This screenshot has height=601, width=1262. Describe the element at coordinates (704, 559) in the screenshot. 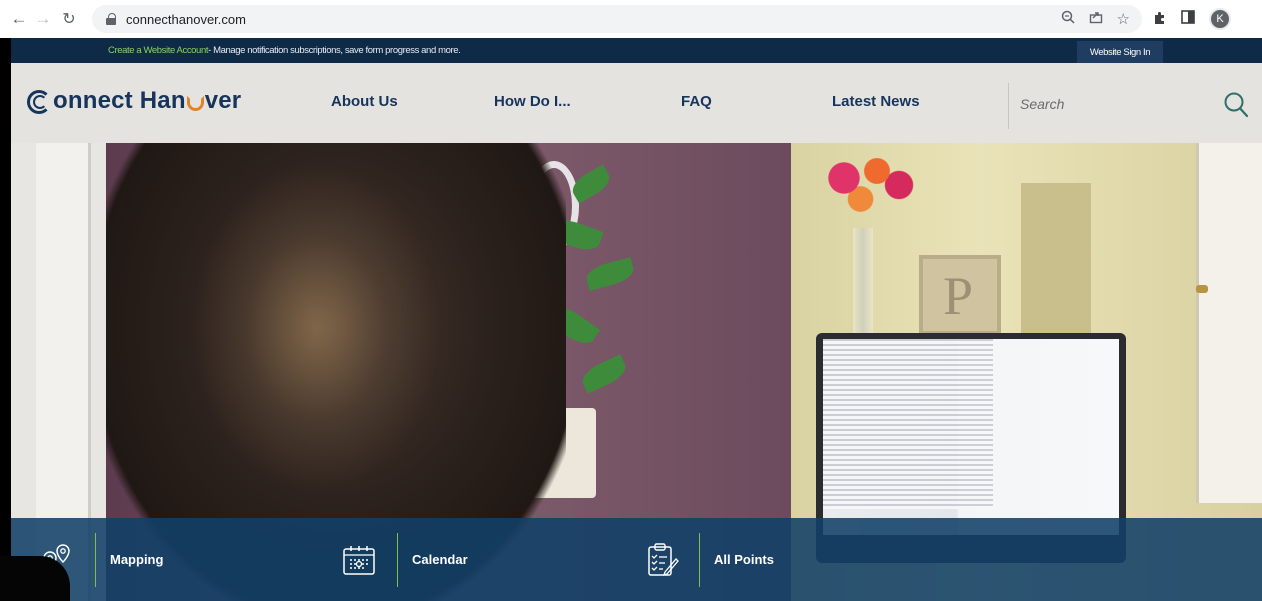

I see `quick-link-all-points: All Points` at that location.